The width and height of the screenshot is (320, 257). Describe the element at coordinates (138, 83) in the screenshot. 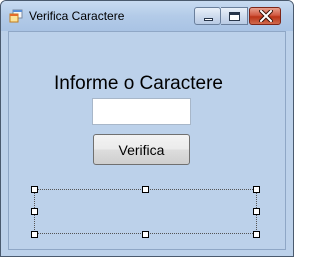

I see `informe-caractere-label: Informe o Caractere` at that location.